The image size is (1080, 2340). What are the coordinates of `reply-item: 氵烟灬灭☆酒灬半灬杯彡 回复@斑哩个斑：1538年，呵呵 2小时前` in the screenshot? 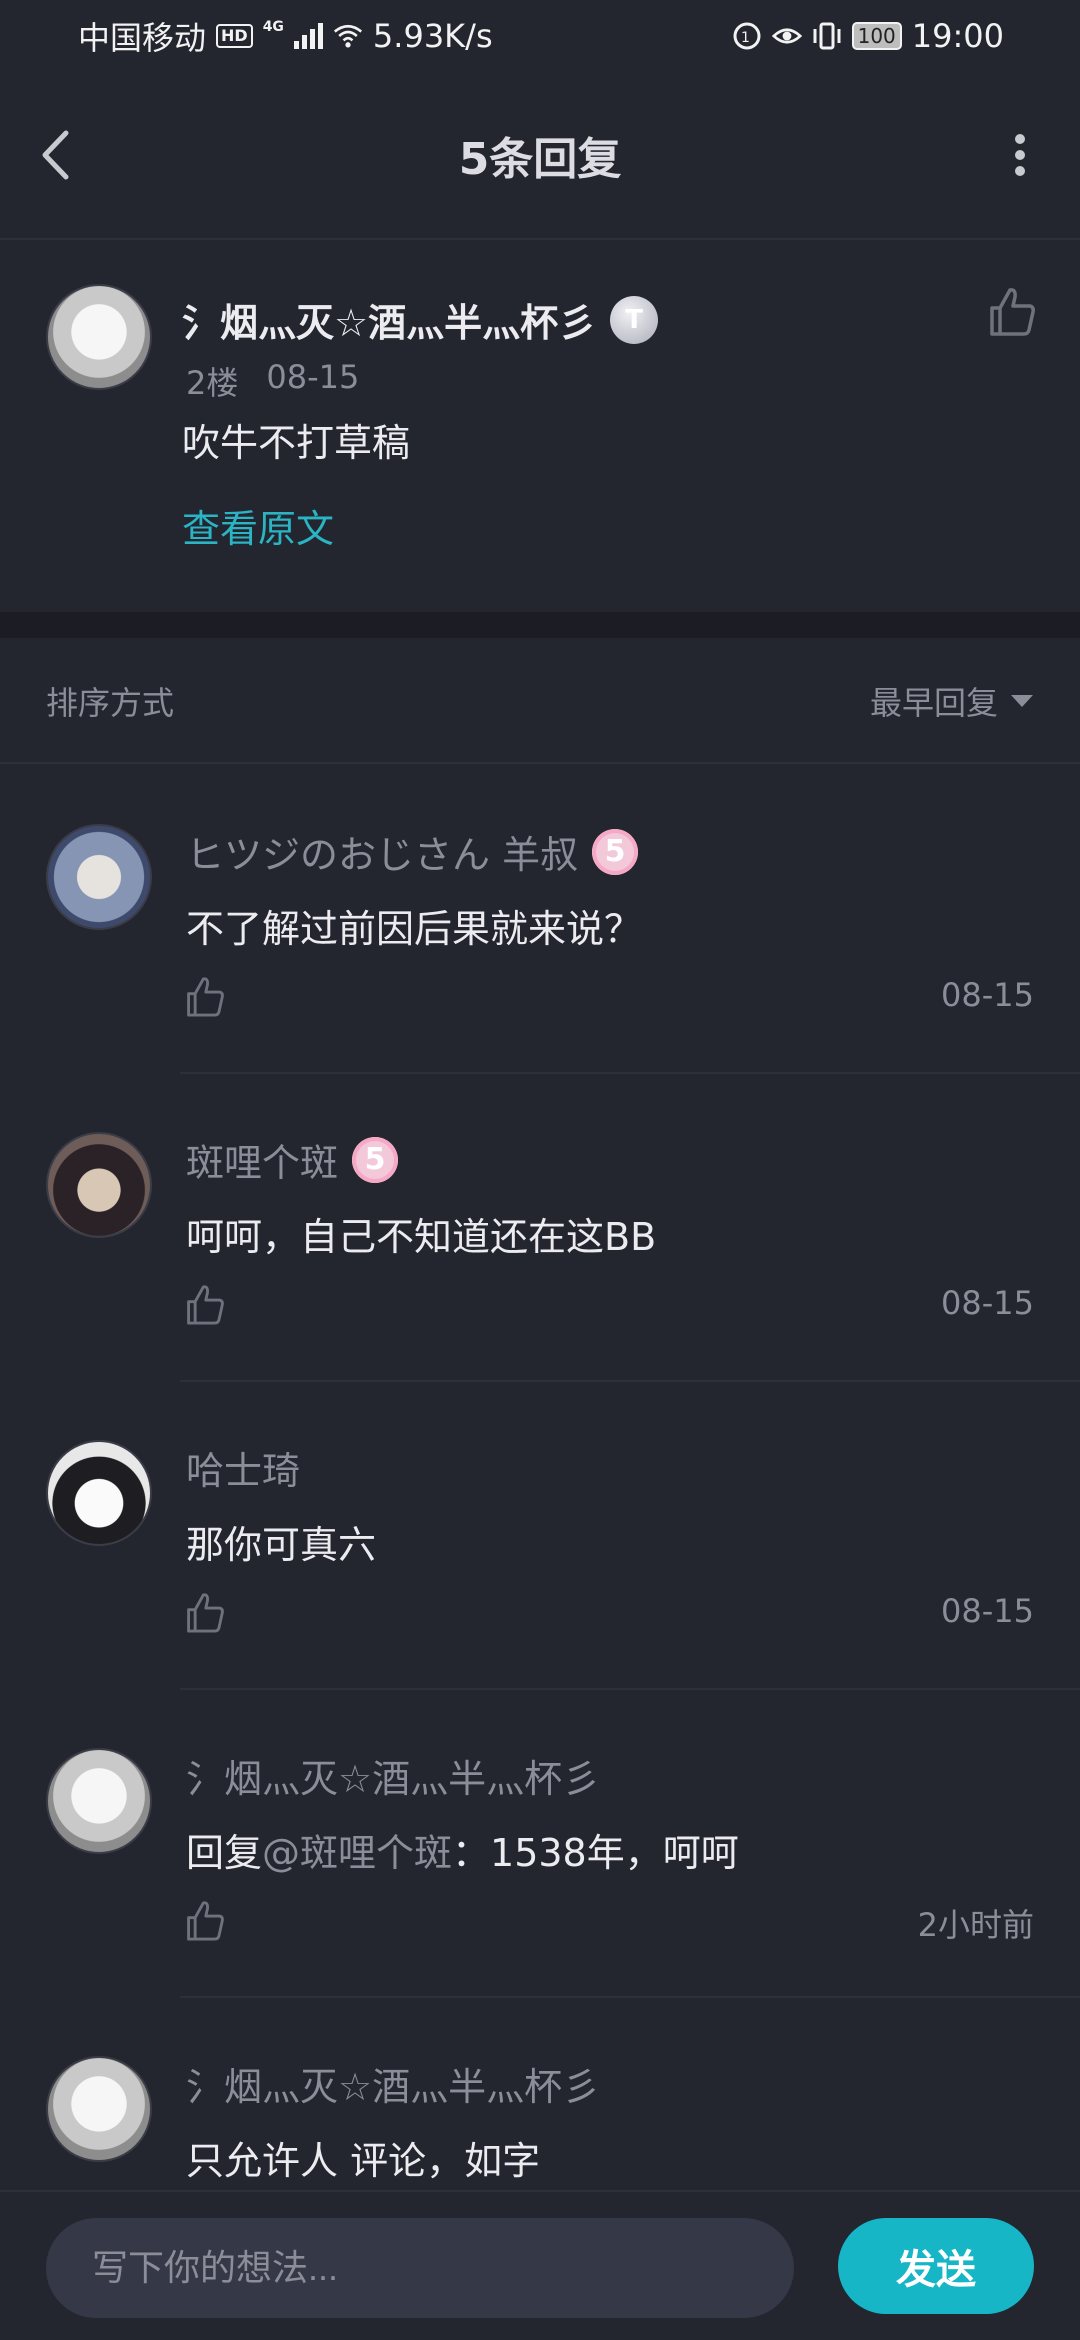 It's located at (540, 1844).